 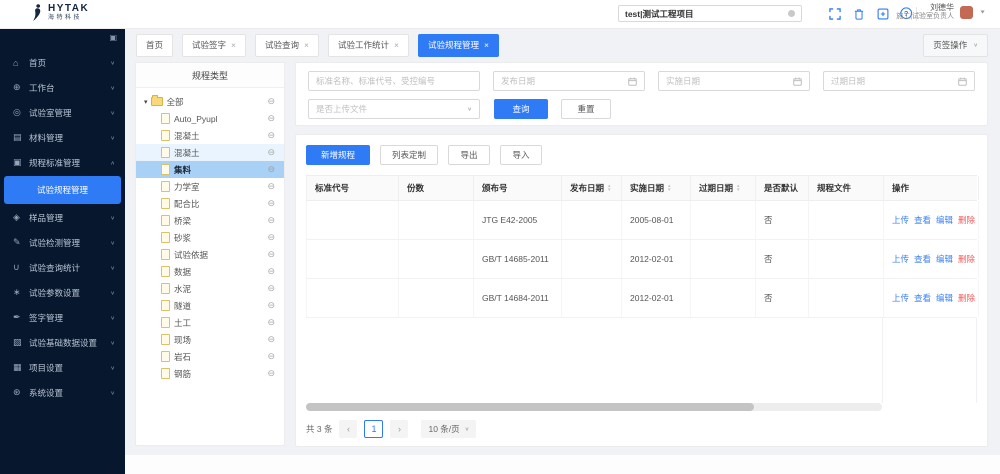 What do you see at coordinates (723, 188) in the screenshot?
I see `column-header-expire_date: 过期日期 ▲ ▼` at bounding box center [723, 188].